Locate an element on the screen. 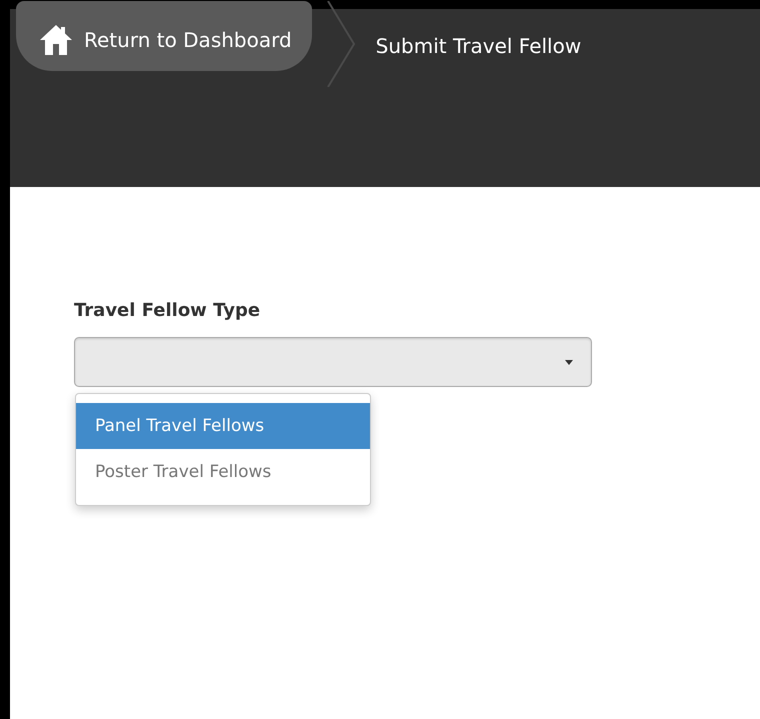  type-select is located at coordinates (333, 362).